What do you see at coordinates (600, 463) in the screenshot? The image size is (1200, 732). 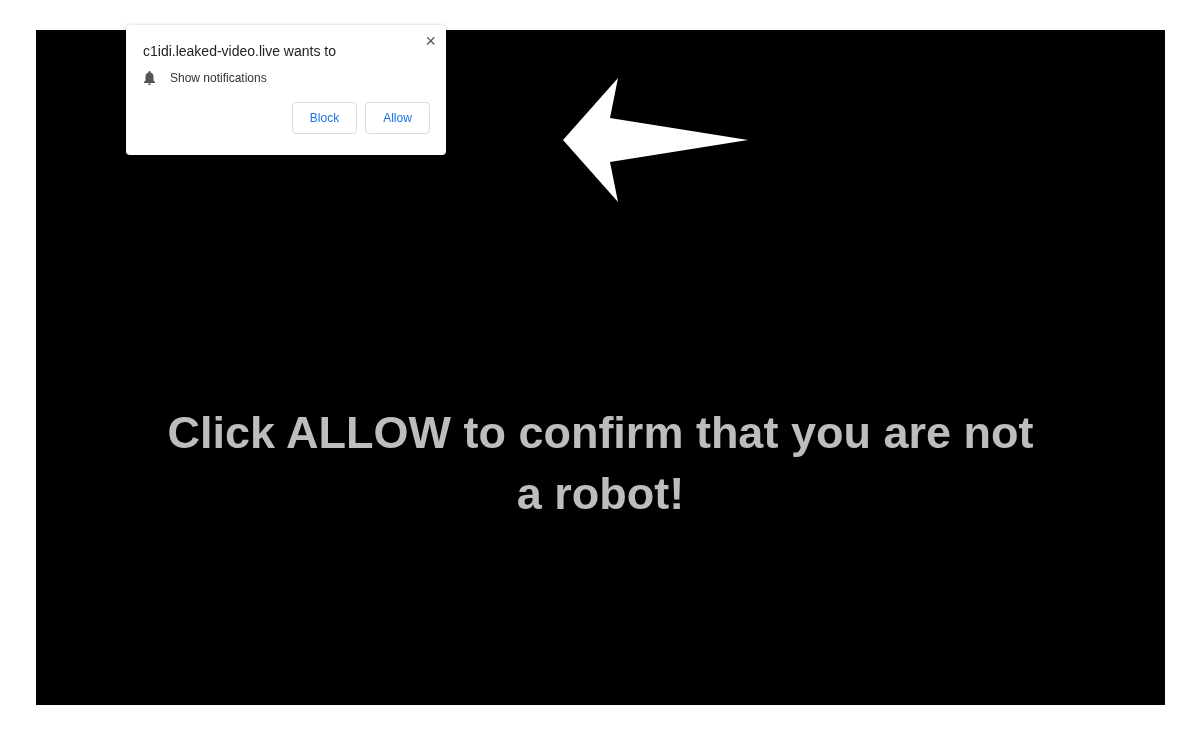 I see `headline: Click ALLOW to confirm that you are not a robot!` at bounding box center [600, 463].